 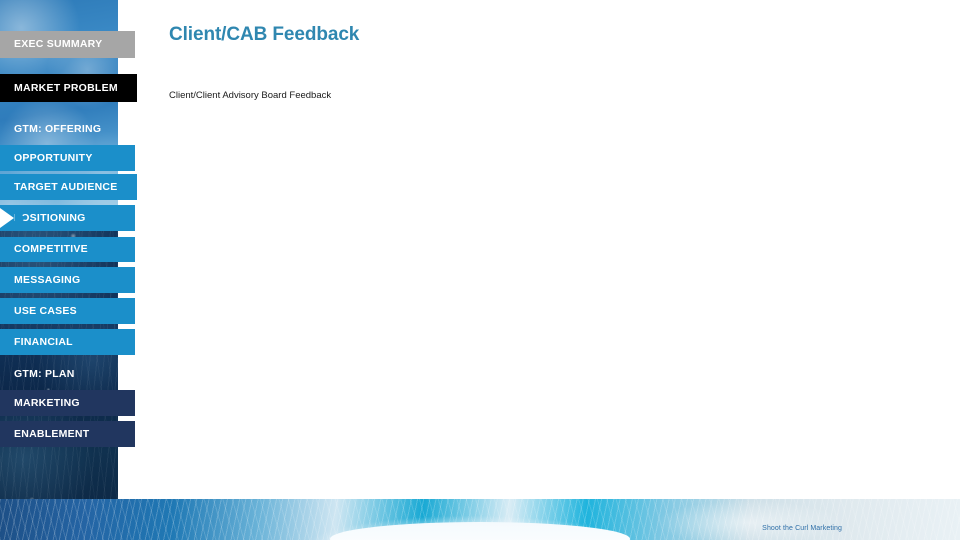 I want to click on slide-subtitle: Client/Client Advisory Board Feedback, so click(x=250, y=95).